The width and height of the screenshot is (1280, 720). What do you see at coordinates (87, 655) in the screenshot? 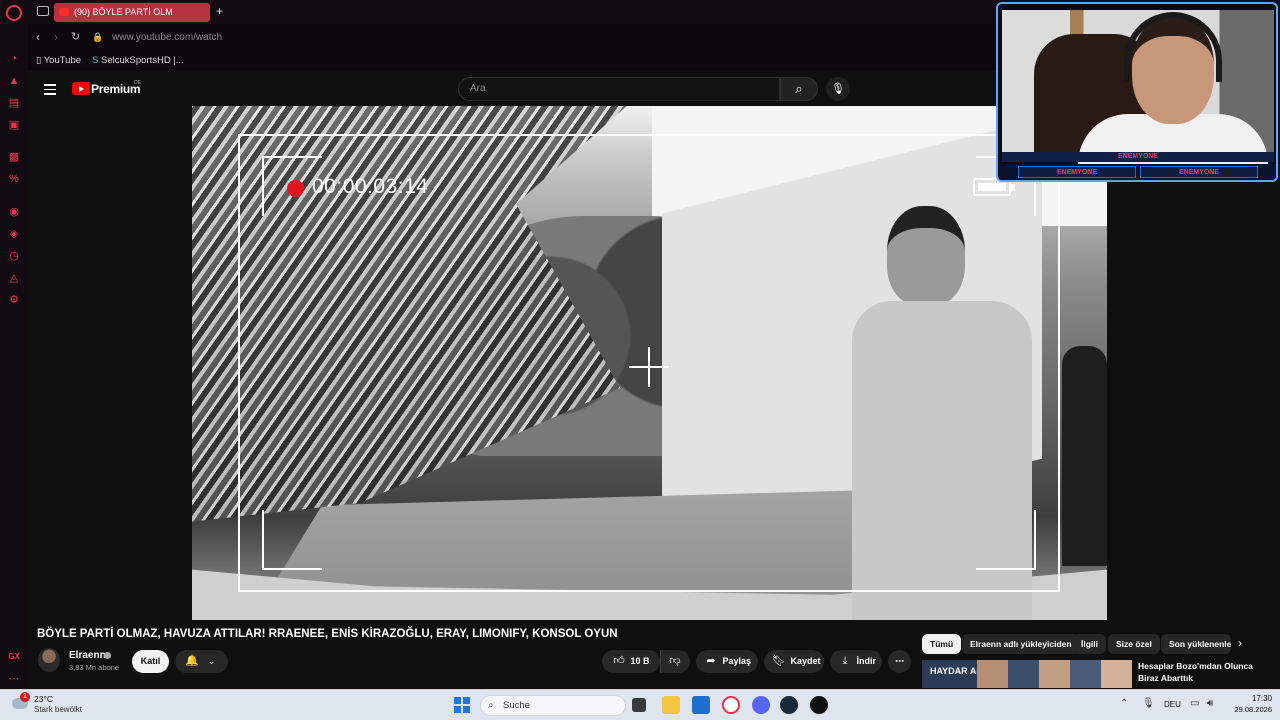
I see `channel-name: Elraenn` at bounding box center [87, 655].